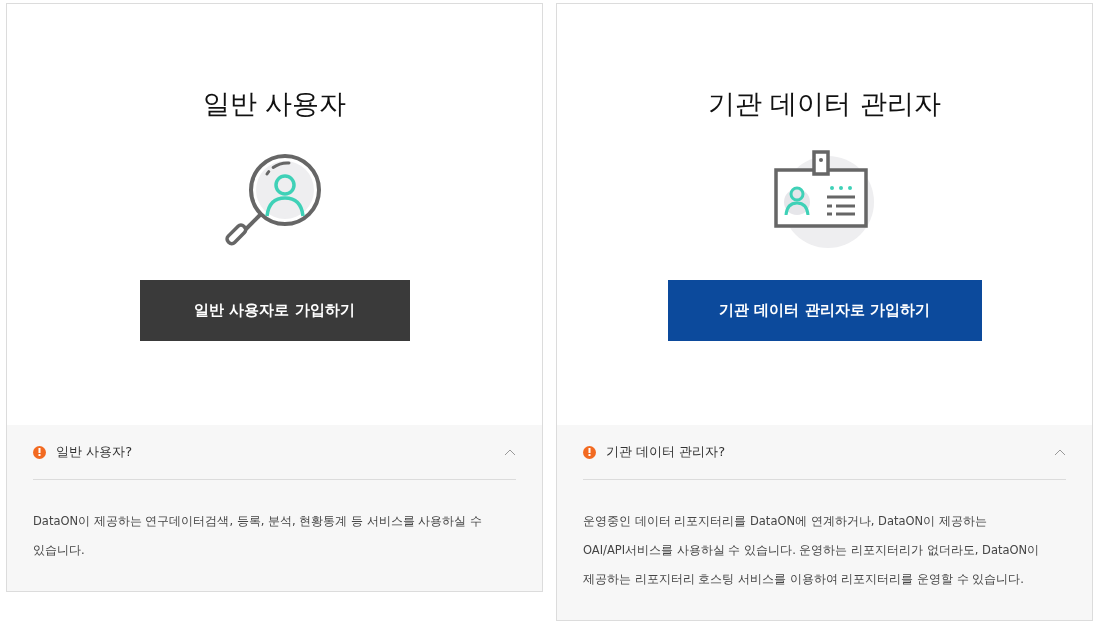  I want to click on signup-button: 일반 사용자로 가입하기, so click(274, 310).